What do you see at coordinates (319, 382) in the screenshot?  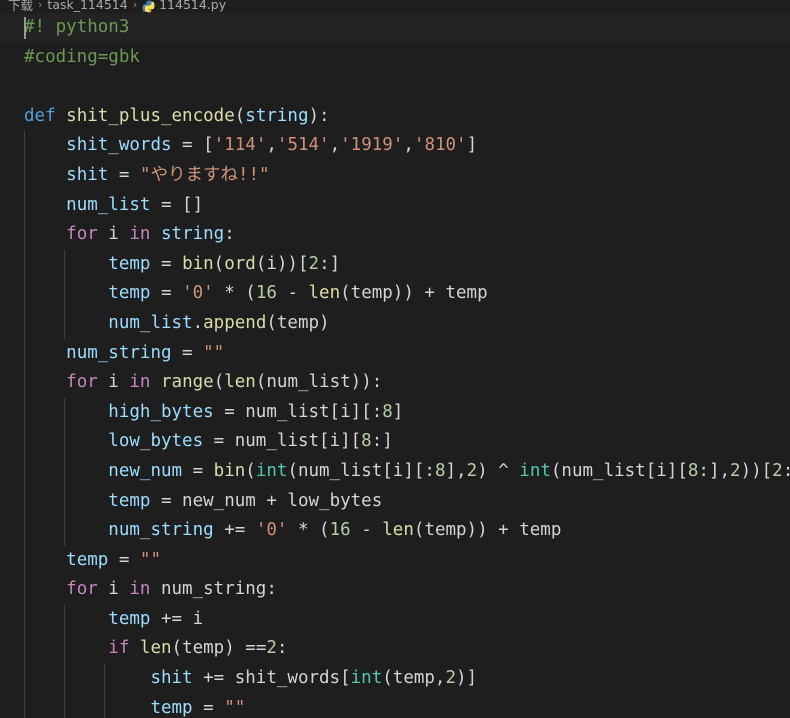 I see `code-token-pl: (num_list)):` at bounding box center [319, 382].